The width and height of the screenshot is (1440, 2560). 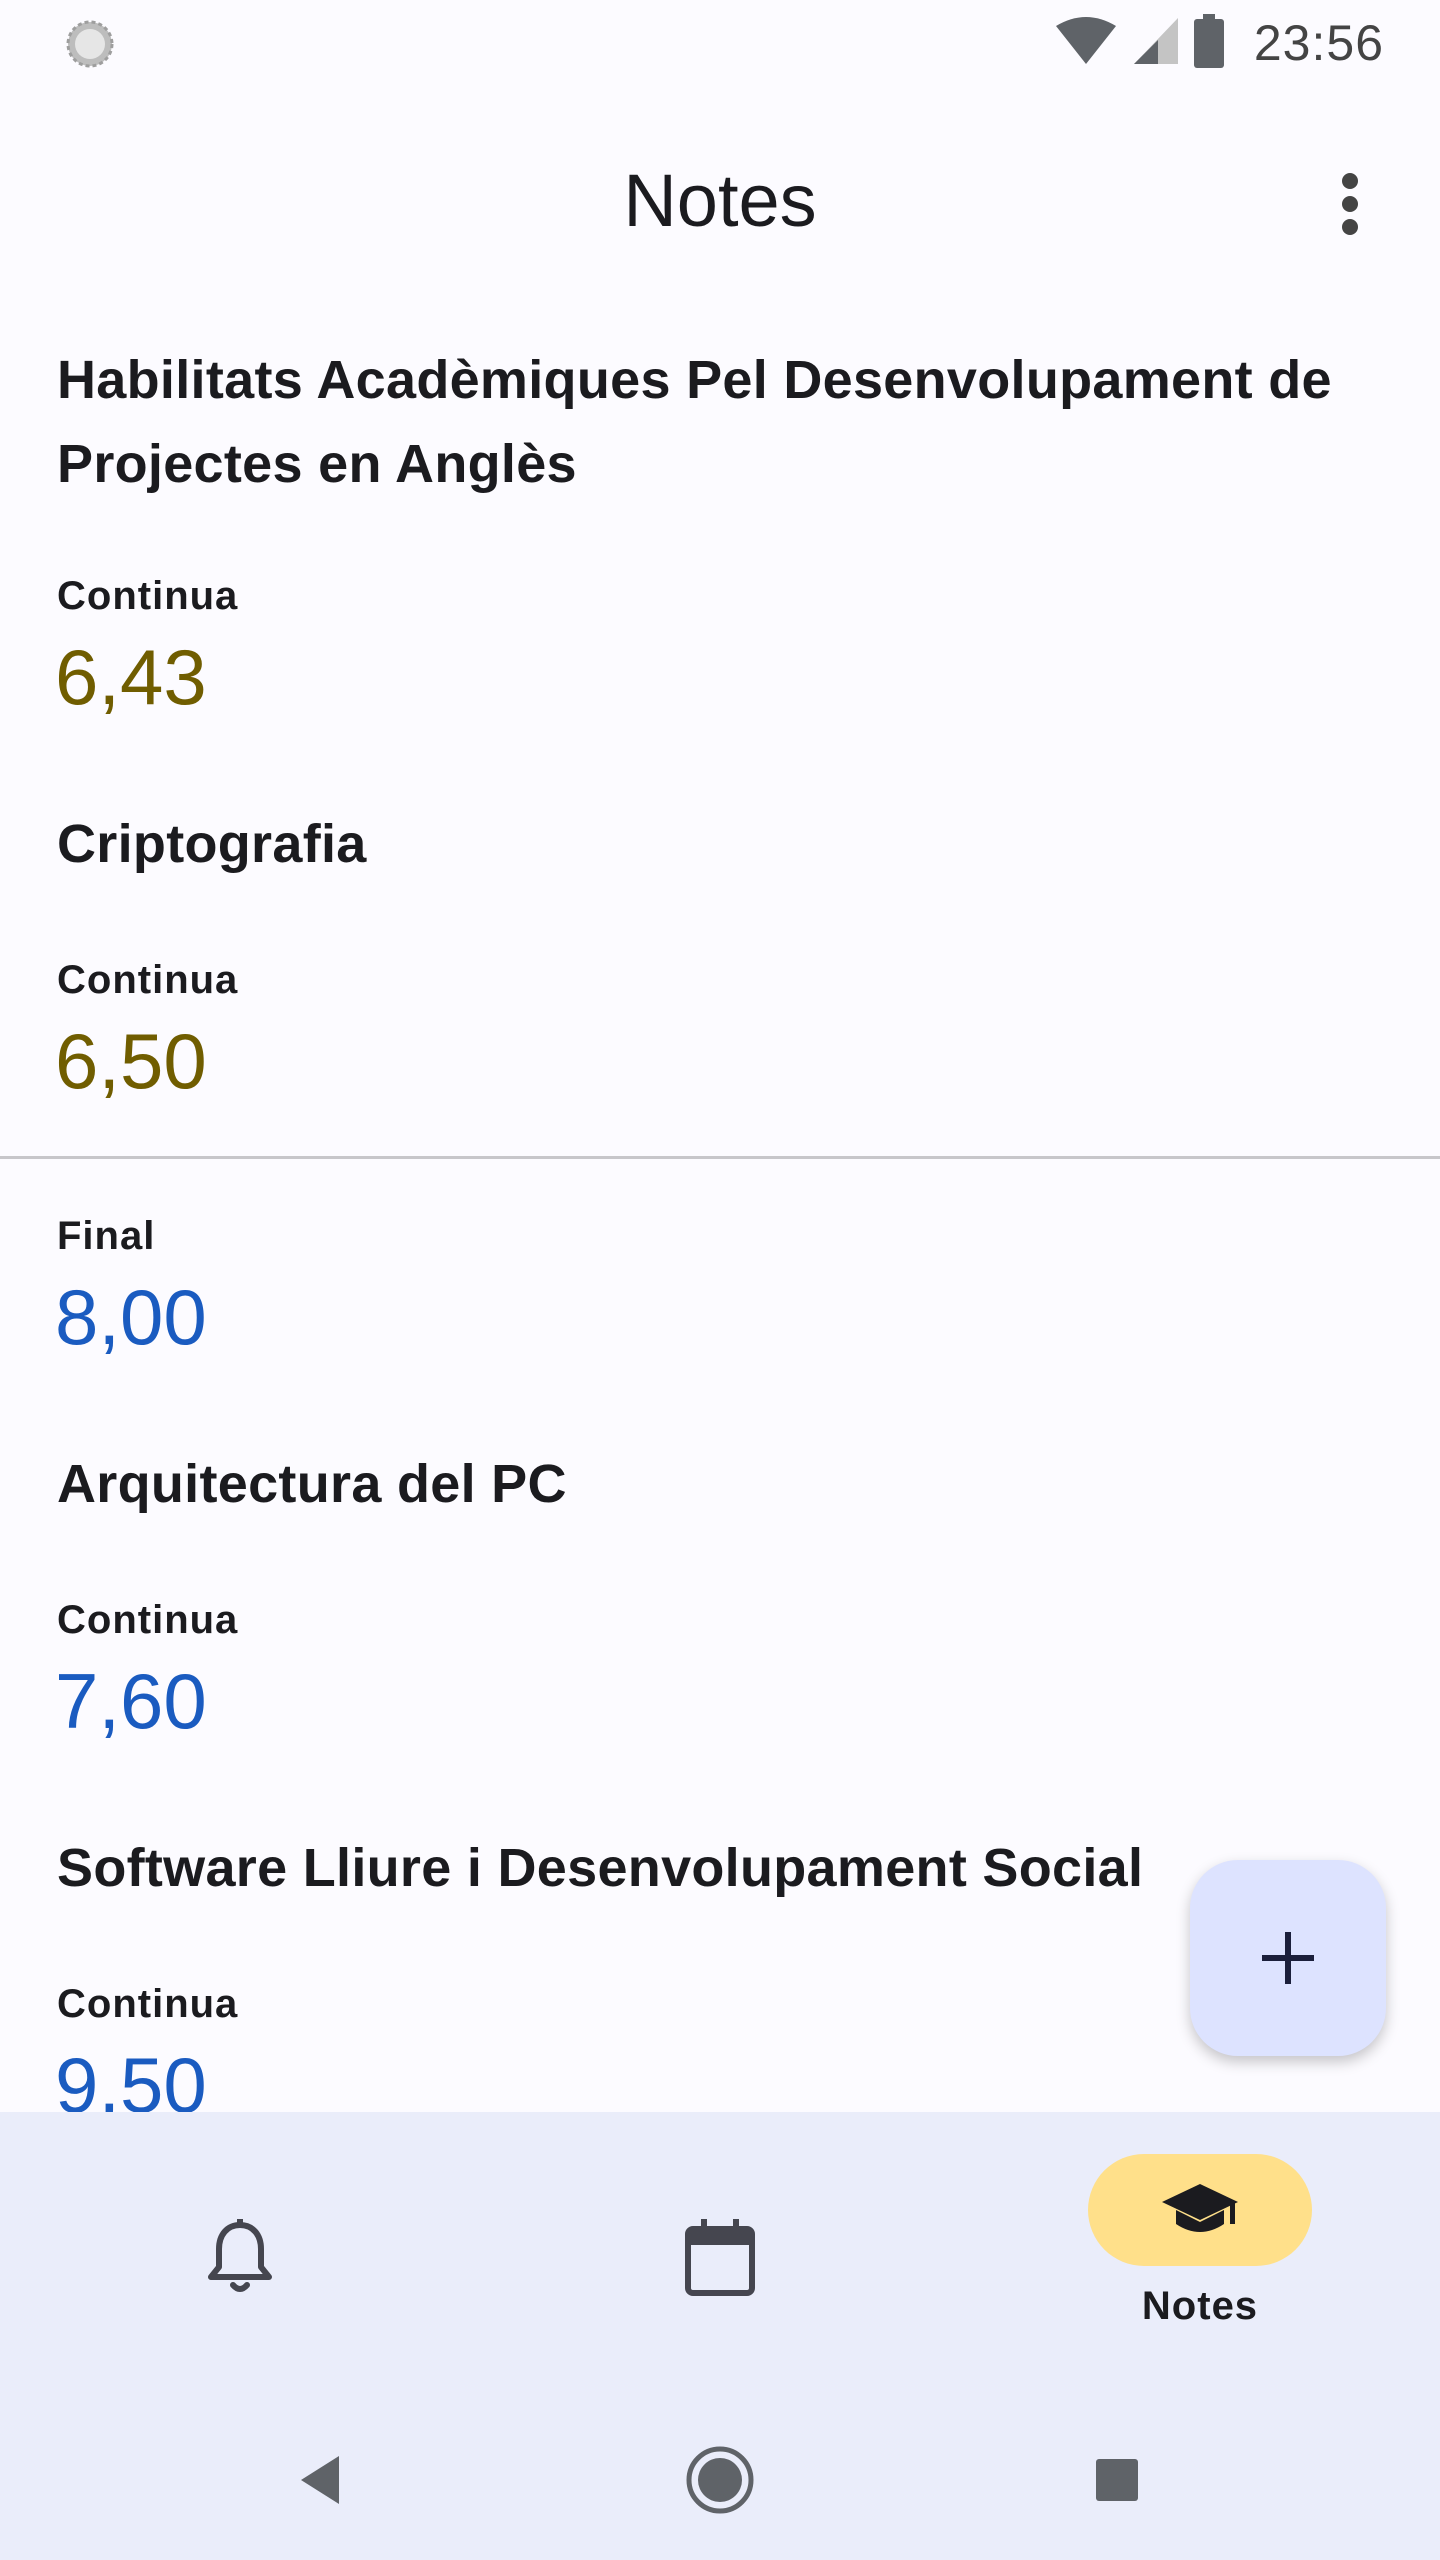 I want to click on home-circle-icon, so click(x=720, y=2480).